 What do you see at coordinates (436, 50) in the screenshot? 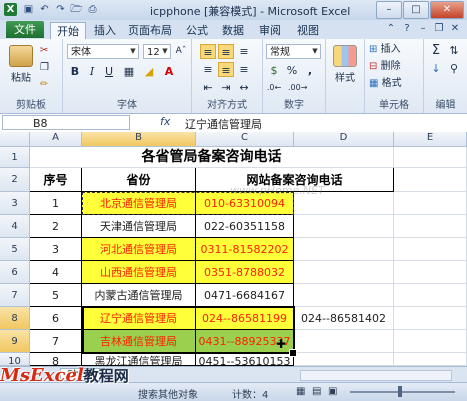
I see `autosum-button: Σ` at bounding box center [436, 50].